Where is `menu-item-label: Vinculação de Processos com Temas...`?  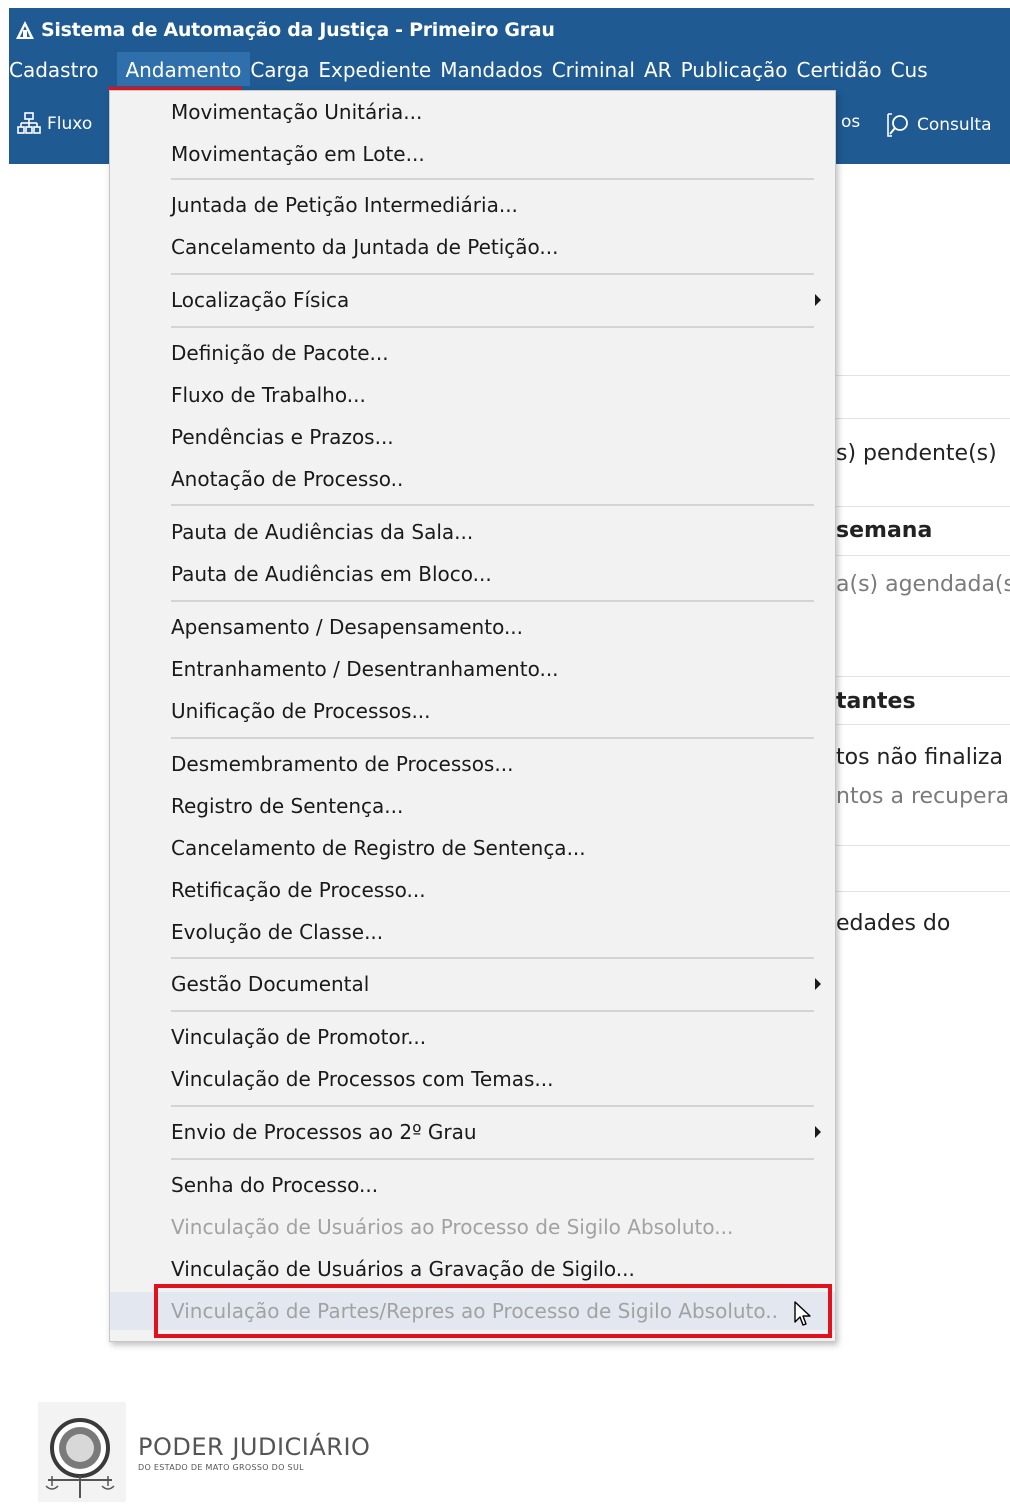
menu-item-label: Vinculação de Processos com Temas... is located at coordinates (362, 1079).